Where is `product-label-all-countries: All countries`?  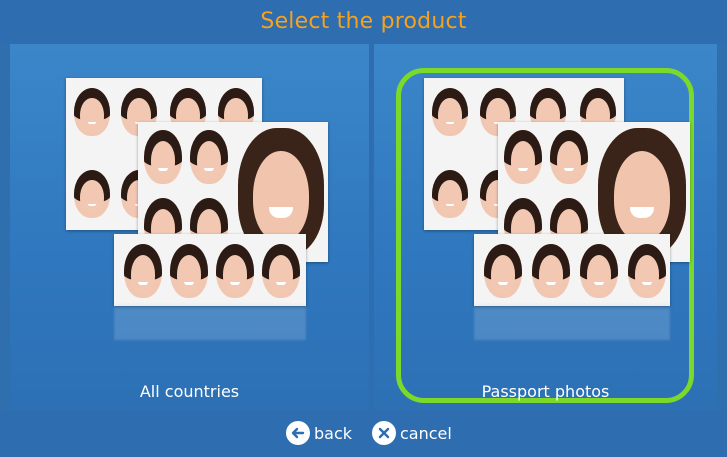
product-label-all-countries: All countries is located at coordinates (189, 391).